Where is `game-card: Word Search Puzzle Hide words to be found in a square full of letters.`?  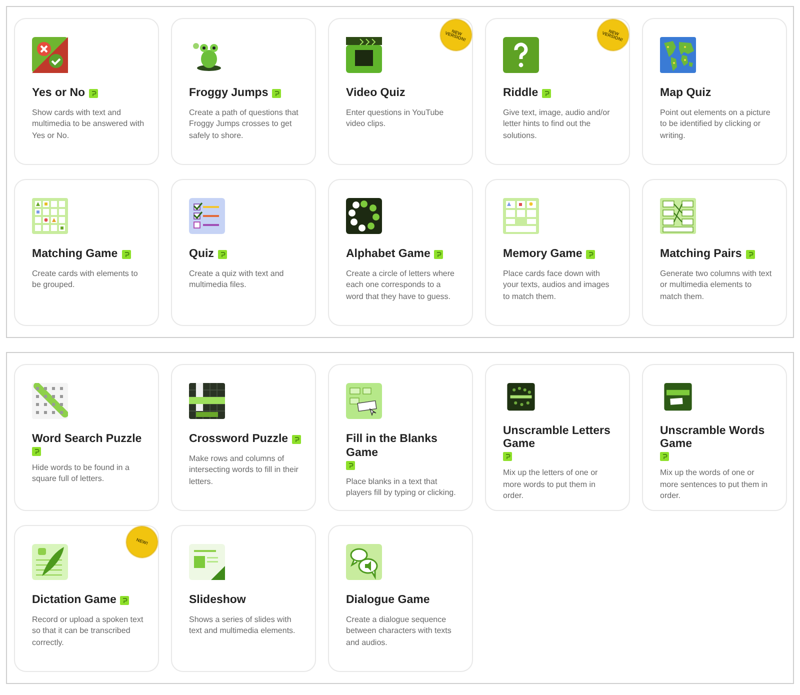
game-card: Word Search Puzzle Hide words to be found in a square full of letters. is located at coordinates (86, 437).